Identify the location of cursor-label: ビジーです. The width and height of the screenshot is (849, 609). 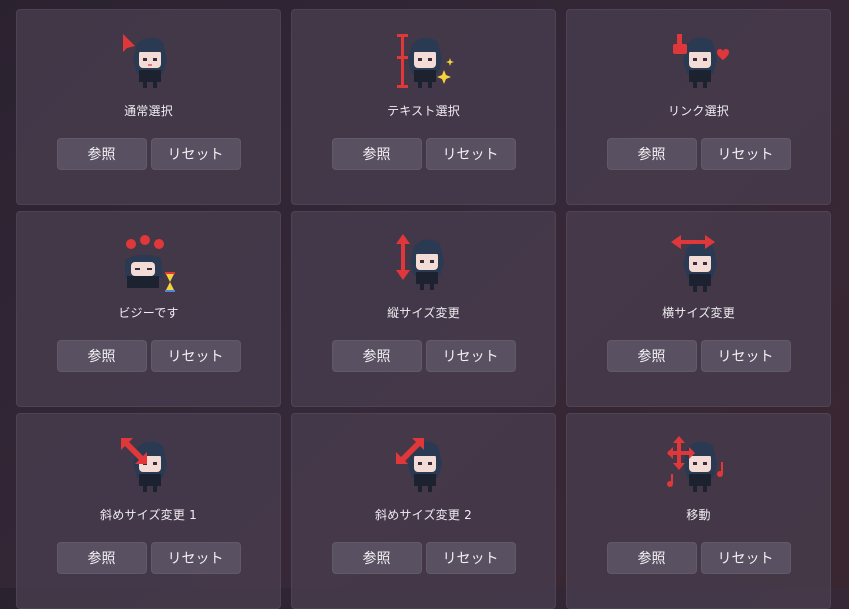
(148, 313).